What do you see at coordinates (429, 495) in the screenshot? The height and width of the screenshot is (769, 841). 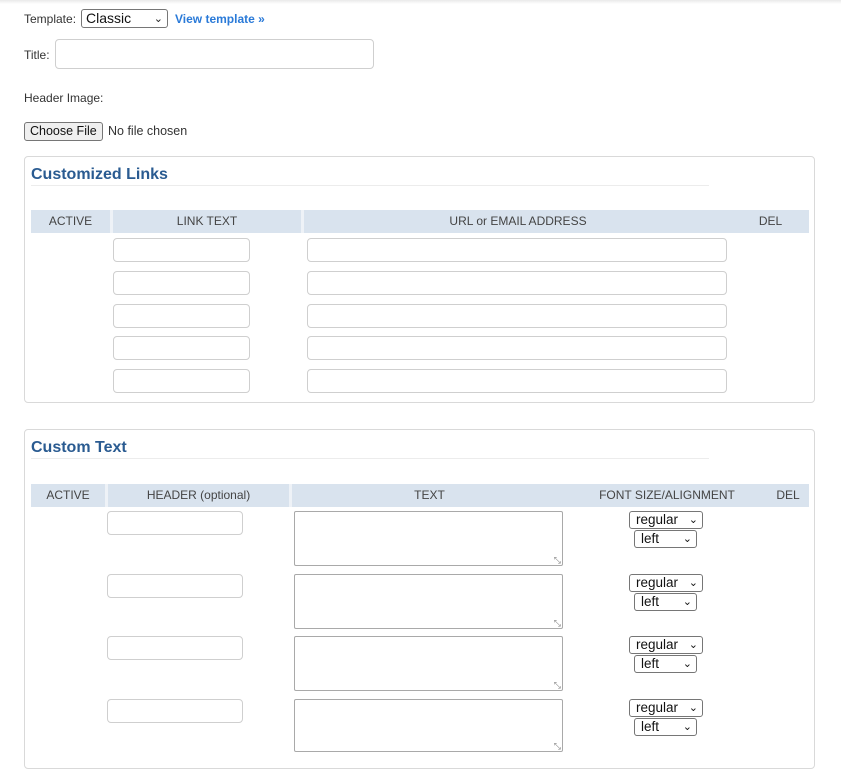 I see `col-text: TEXT` at bounding box center [429, 495].